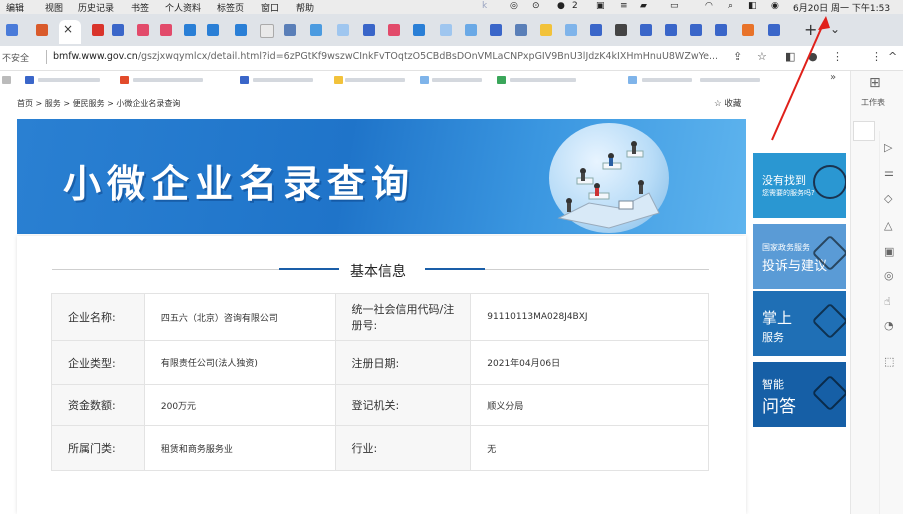 The height and width of the screenshot is (514, 903). I want to click on status-icon-stack: ≡, so click(624, 6).